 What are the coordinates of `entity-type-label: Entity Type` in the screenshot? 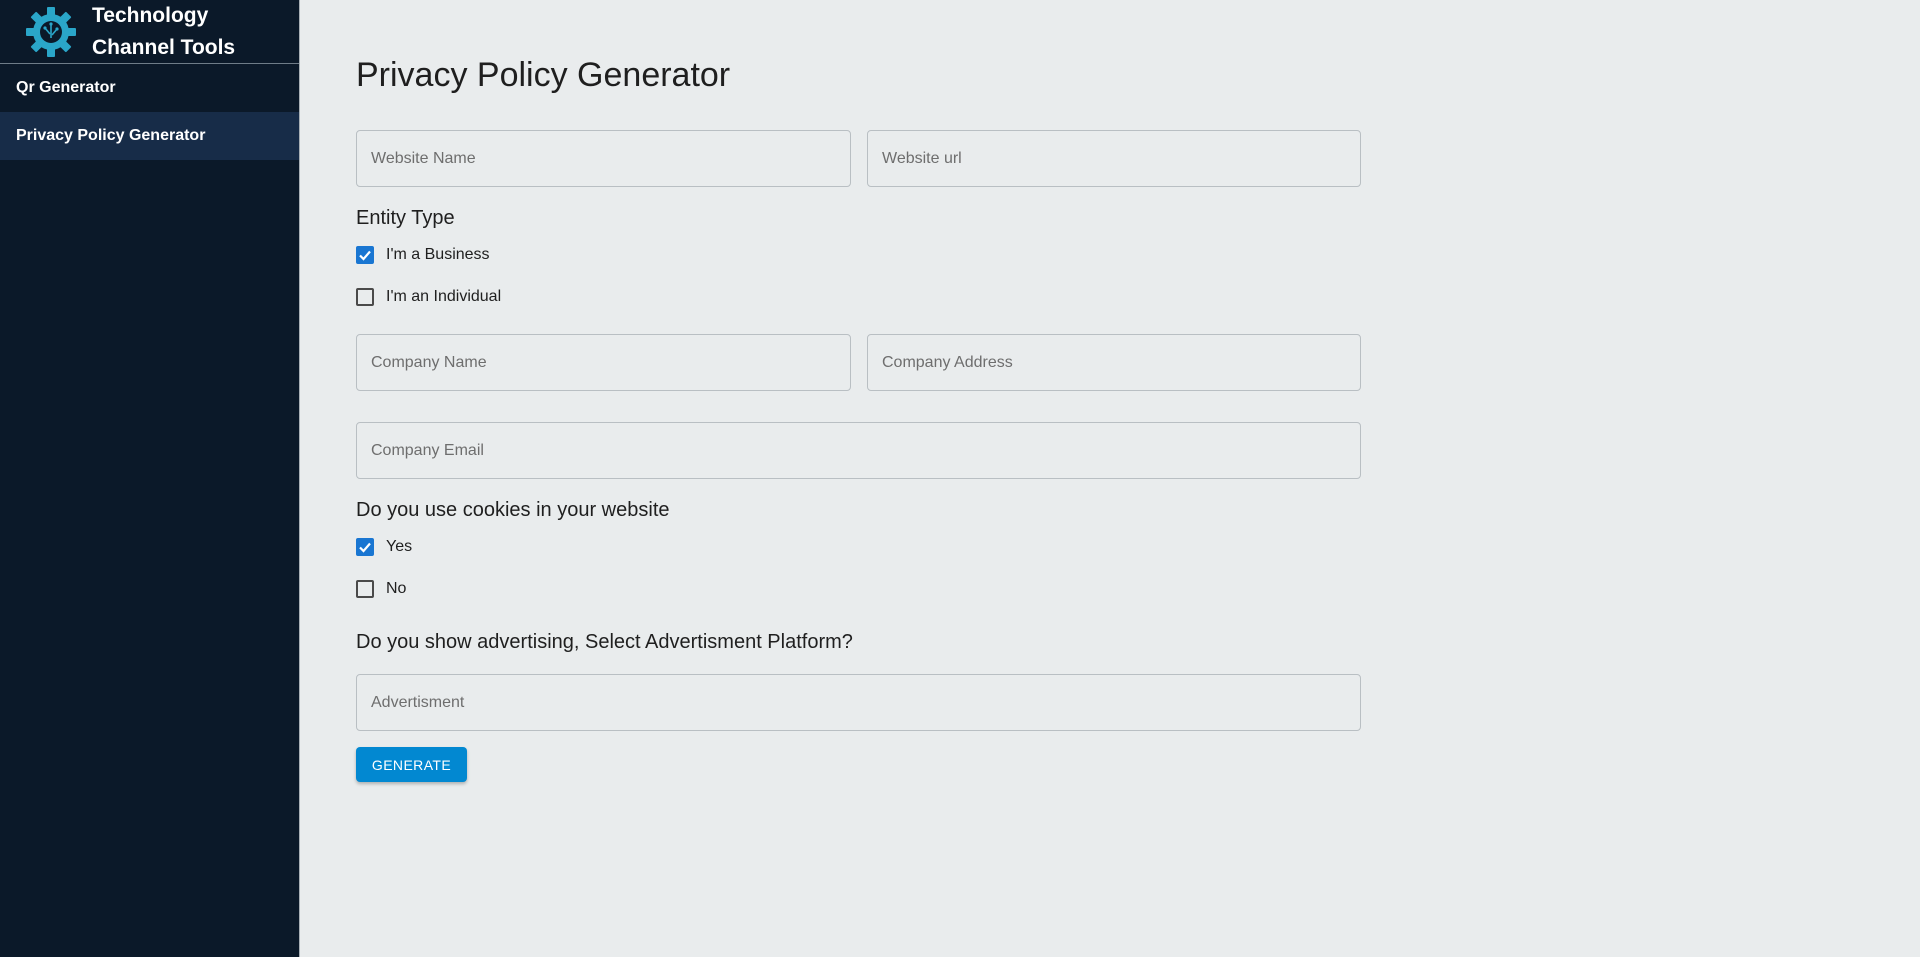 It's located at (405, 218).